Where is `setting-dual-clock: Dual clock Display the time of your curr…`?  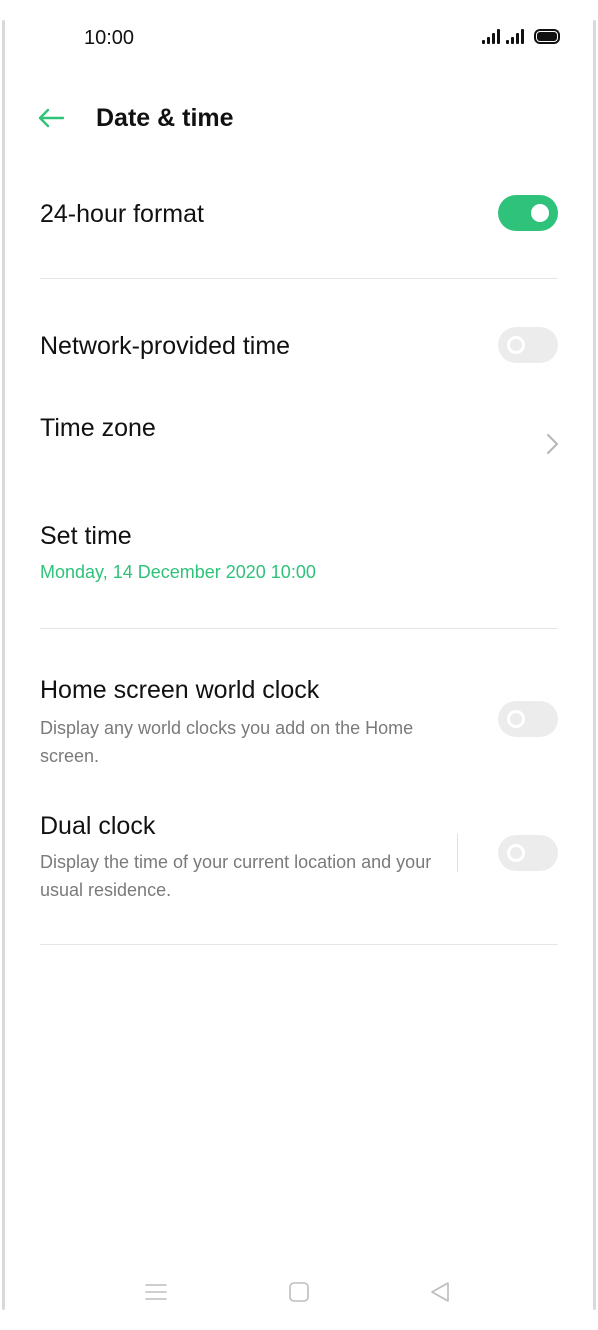
setting-dual-clock: Dual clock Display the time of your curr… is located at coordinates (299, 857).